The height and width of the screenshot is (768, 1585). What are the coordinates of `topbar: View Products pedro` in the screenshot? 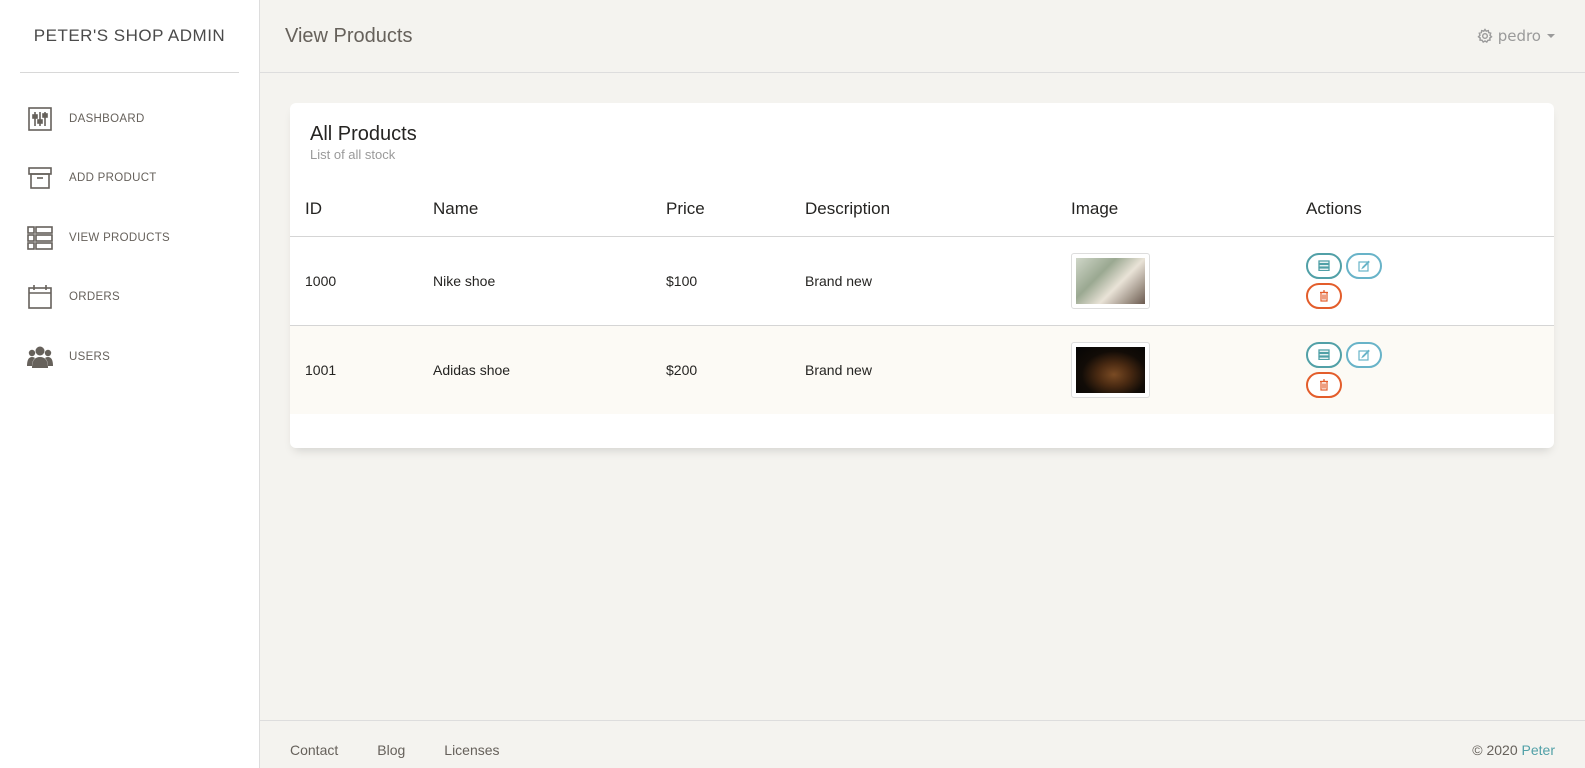 It's located at (922, 36).